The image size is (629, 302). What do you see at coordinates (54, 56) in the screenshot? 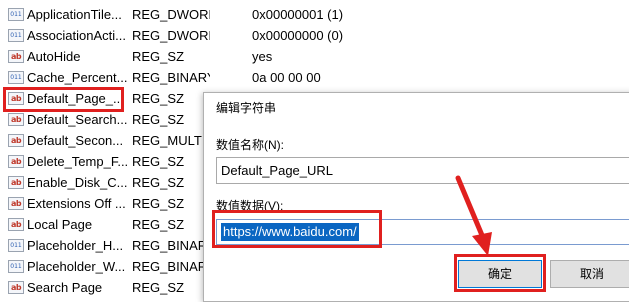
I see `registry-value-name: AutoHide` at bounding box center [54, 56].